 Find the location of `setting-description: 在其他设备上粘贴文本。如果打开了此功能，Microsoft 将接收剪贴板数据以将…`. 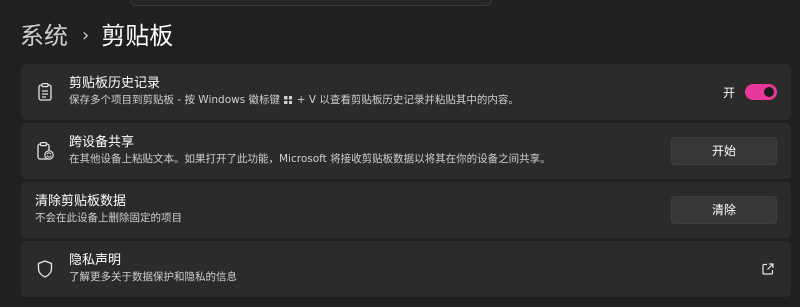

setting-description: 在其他设备上粘贴文本。如果打开了此功能，Microsoft 将接收剪贴板数据以将… is located at coordinates (310, 159).